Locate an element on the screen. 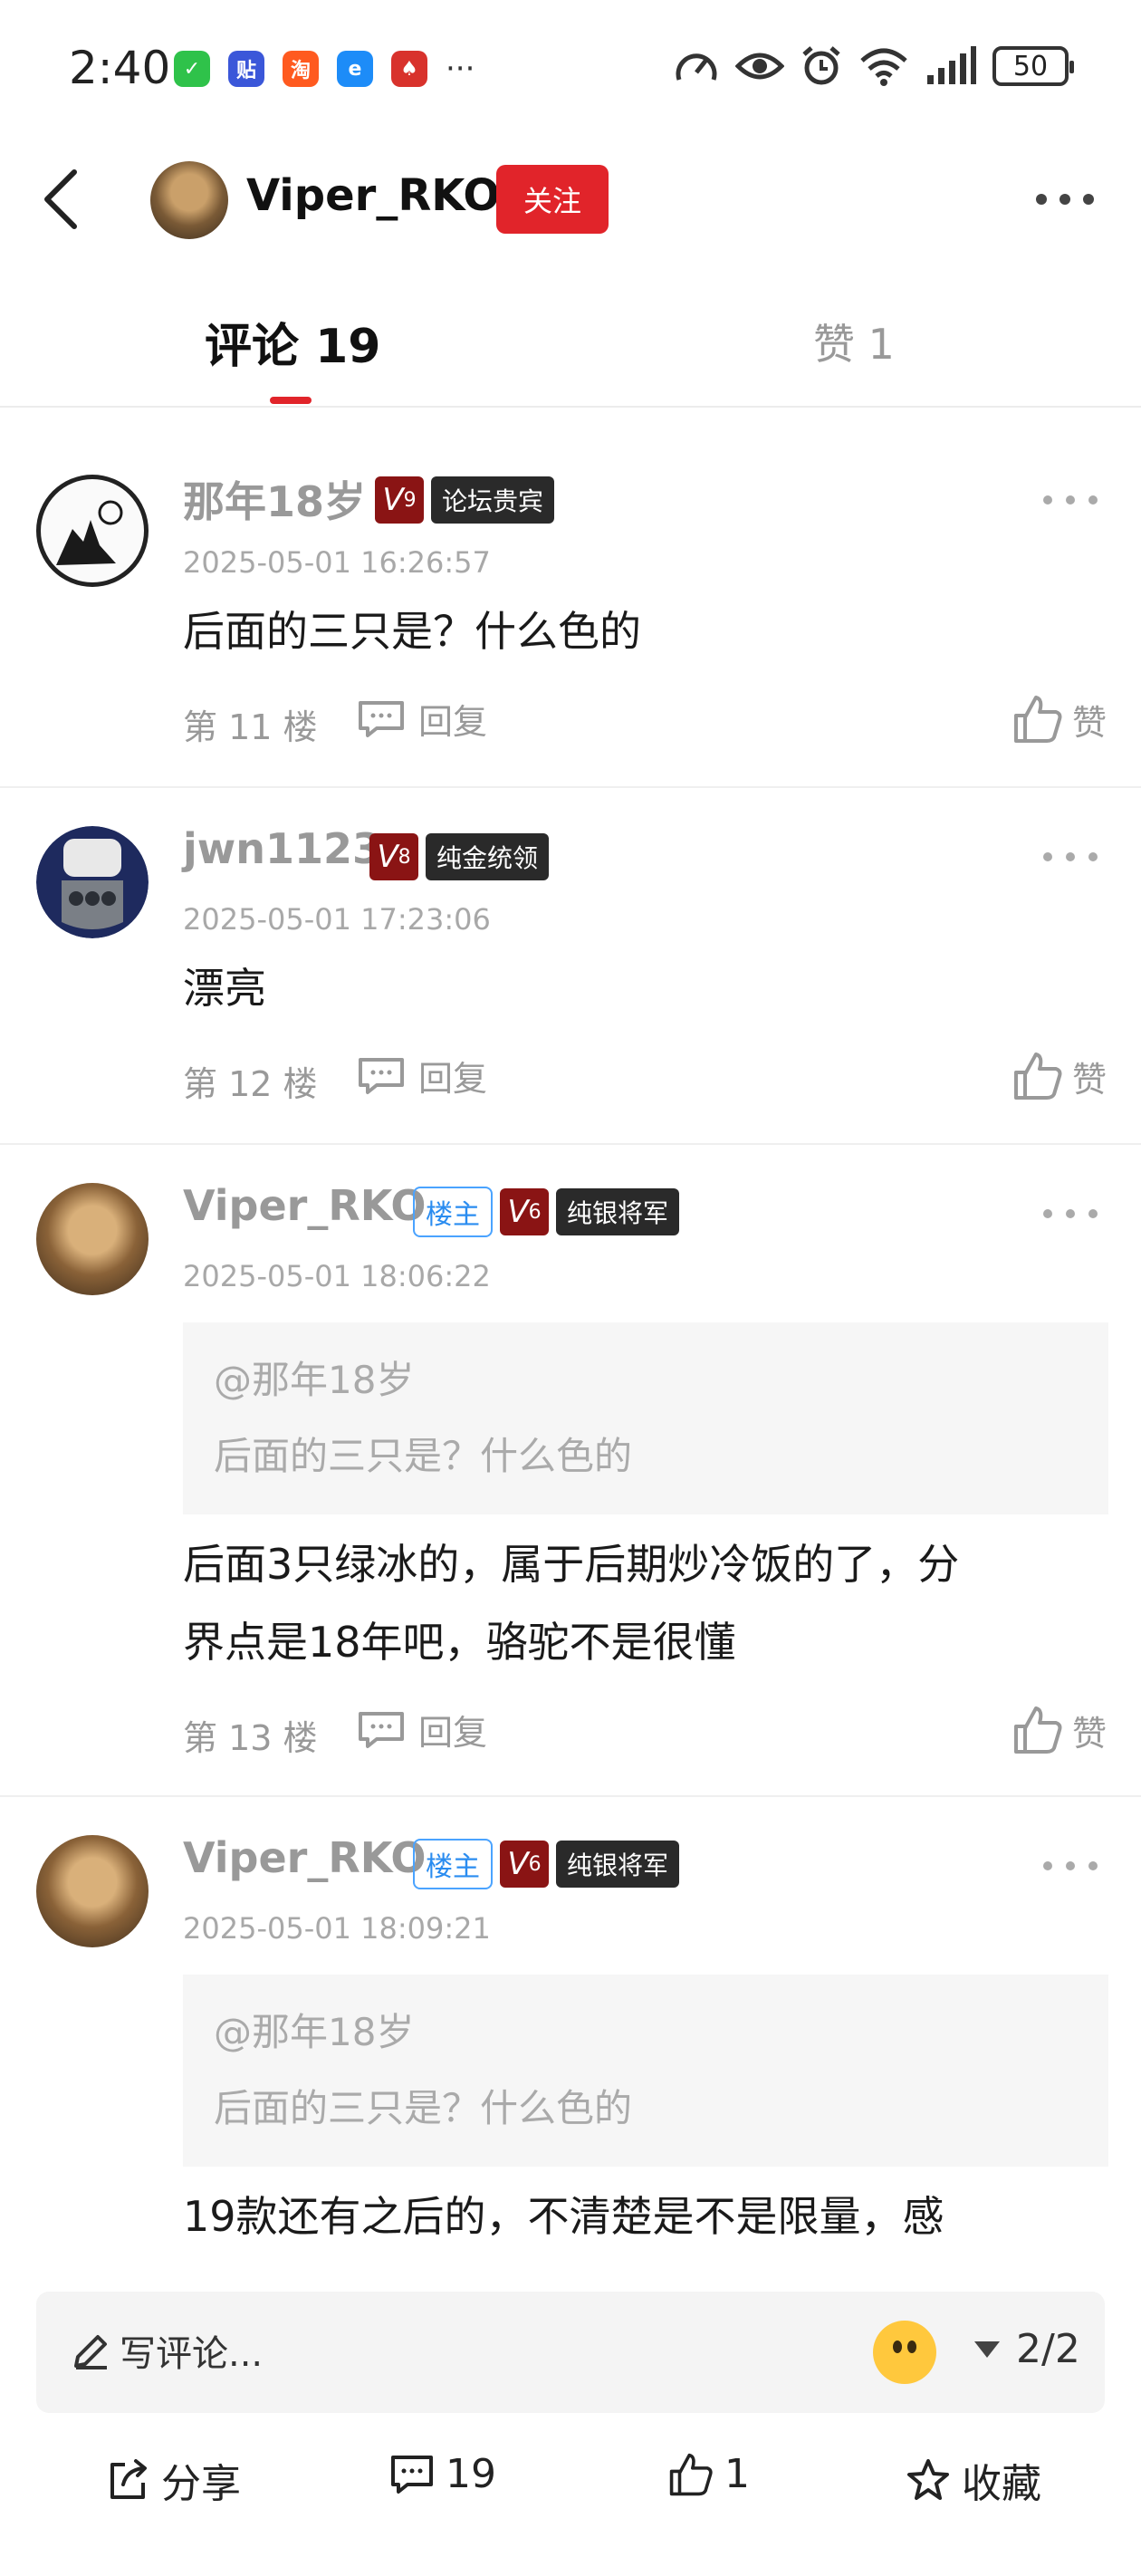 The image size is (1141, 2576). comment-text: 后面的三只是？什么色的 is located at coordinates (412, 631).